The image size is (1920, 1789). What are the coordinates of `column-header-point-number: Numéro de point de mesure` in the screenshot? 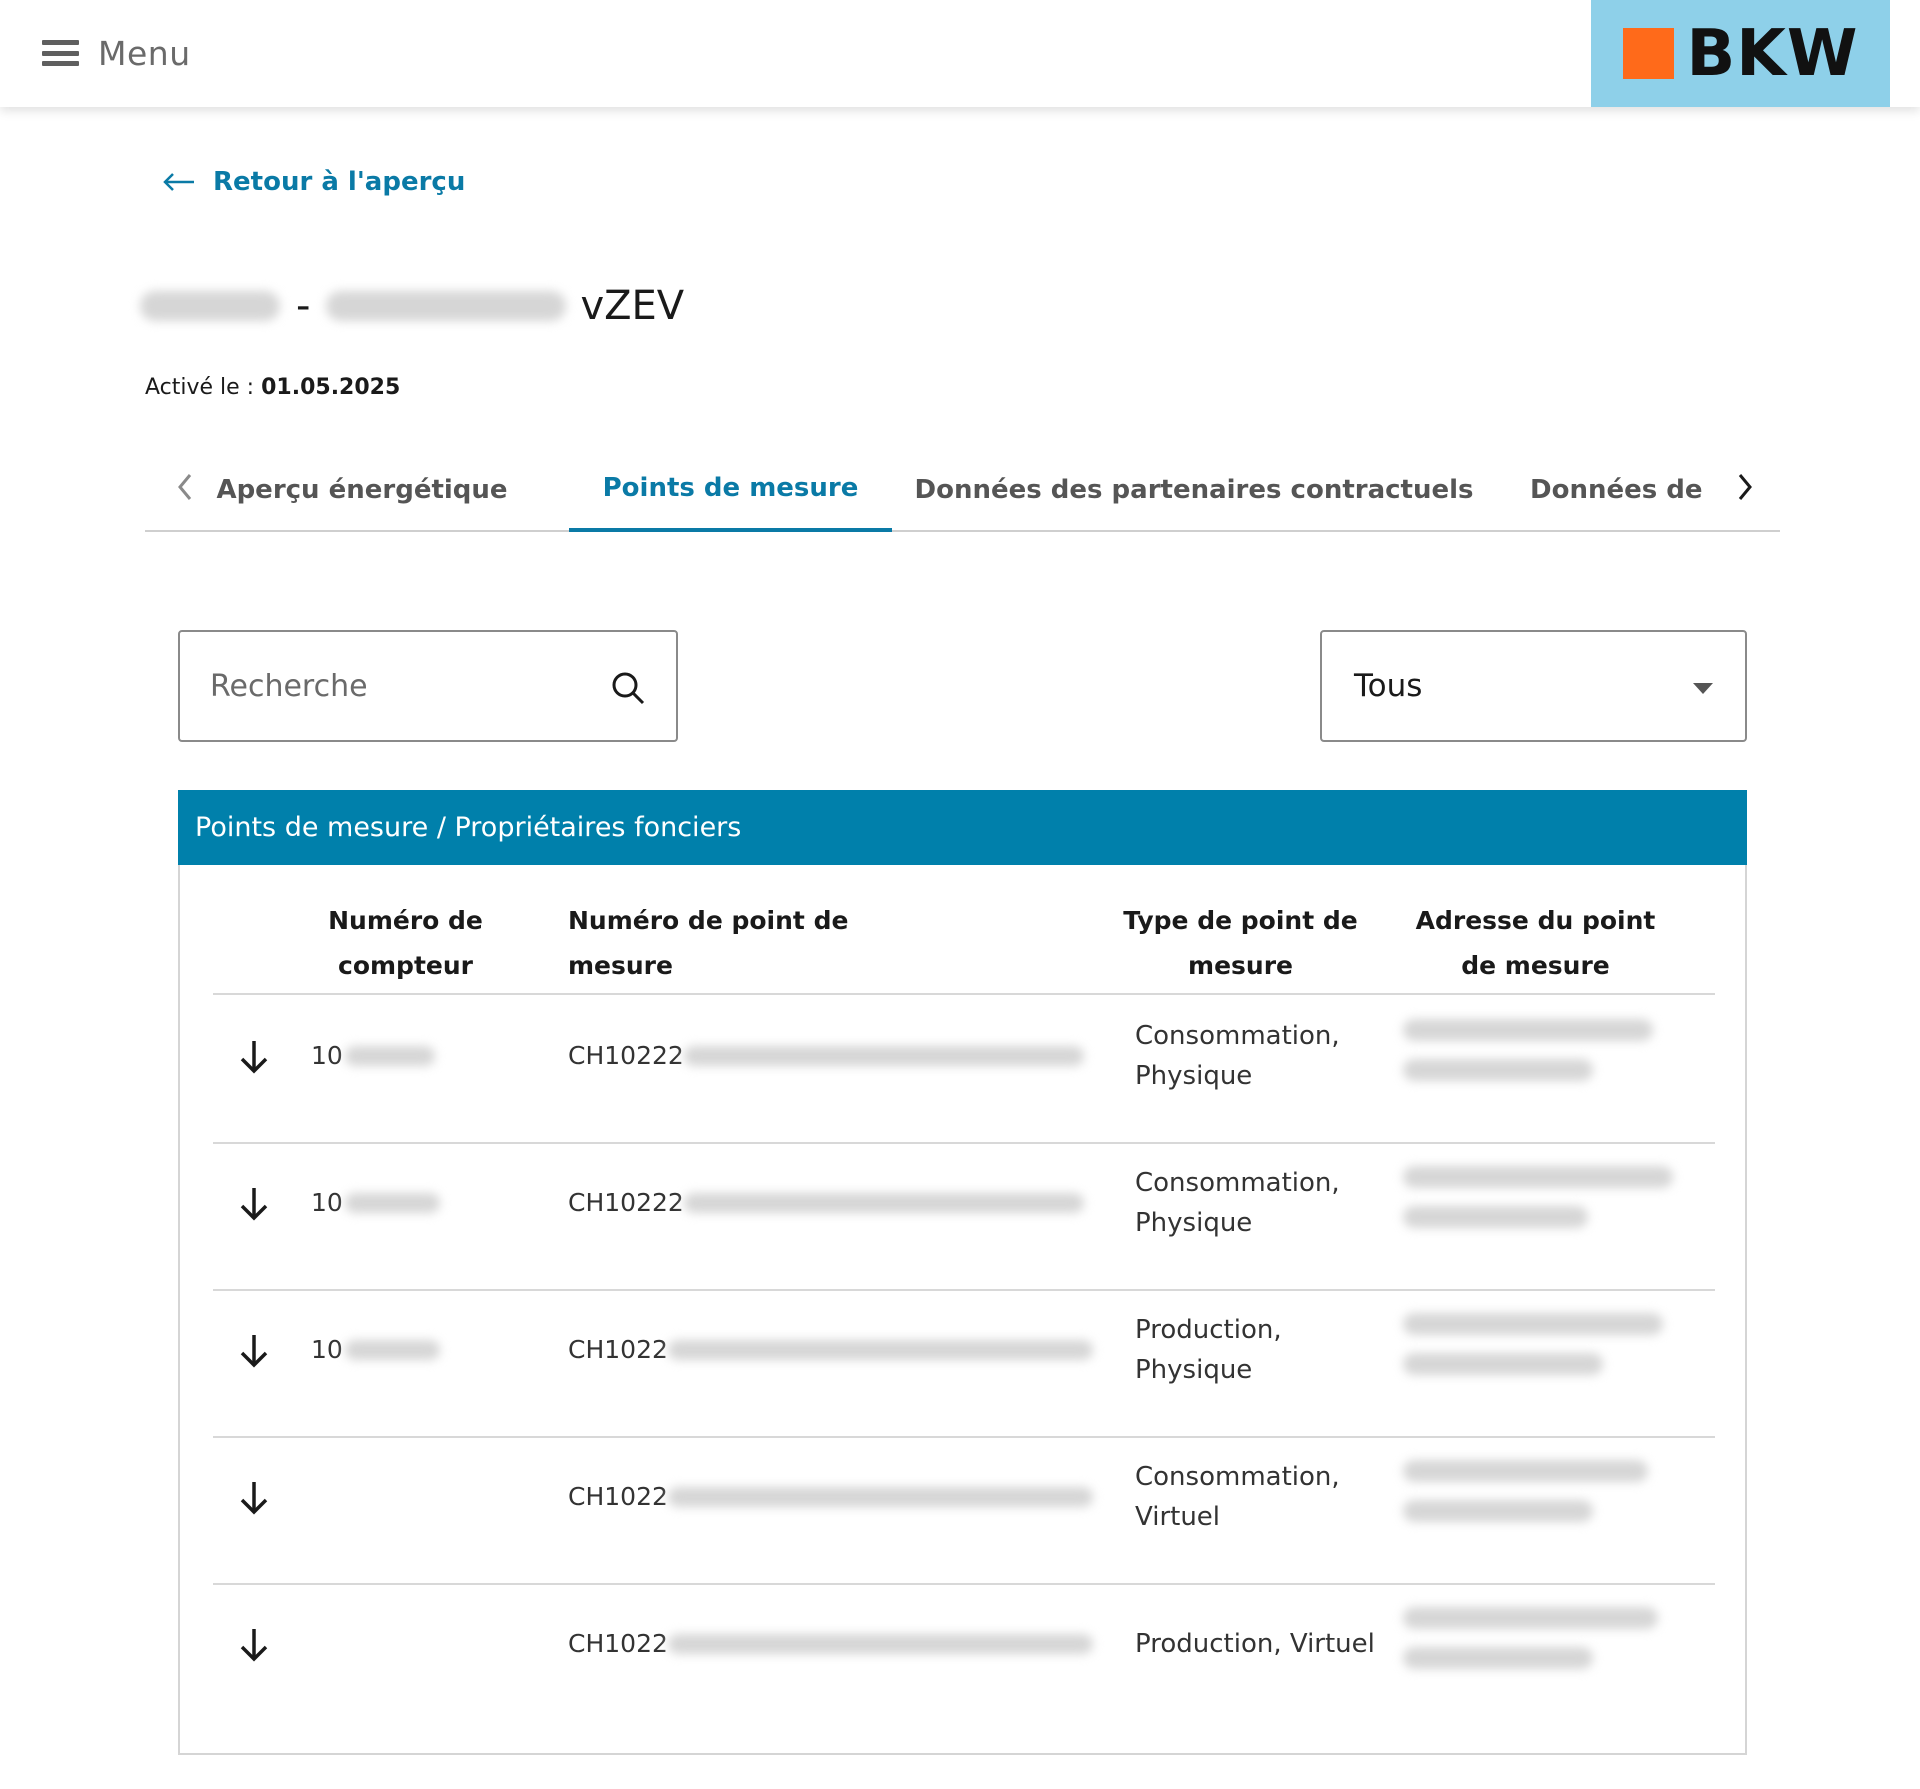 It's located at (708, 942).